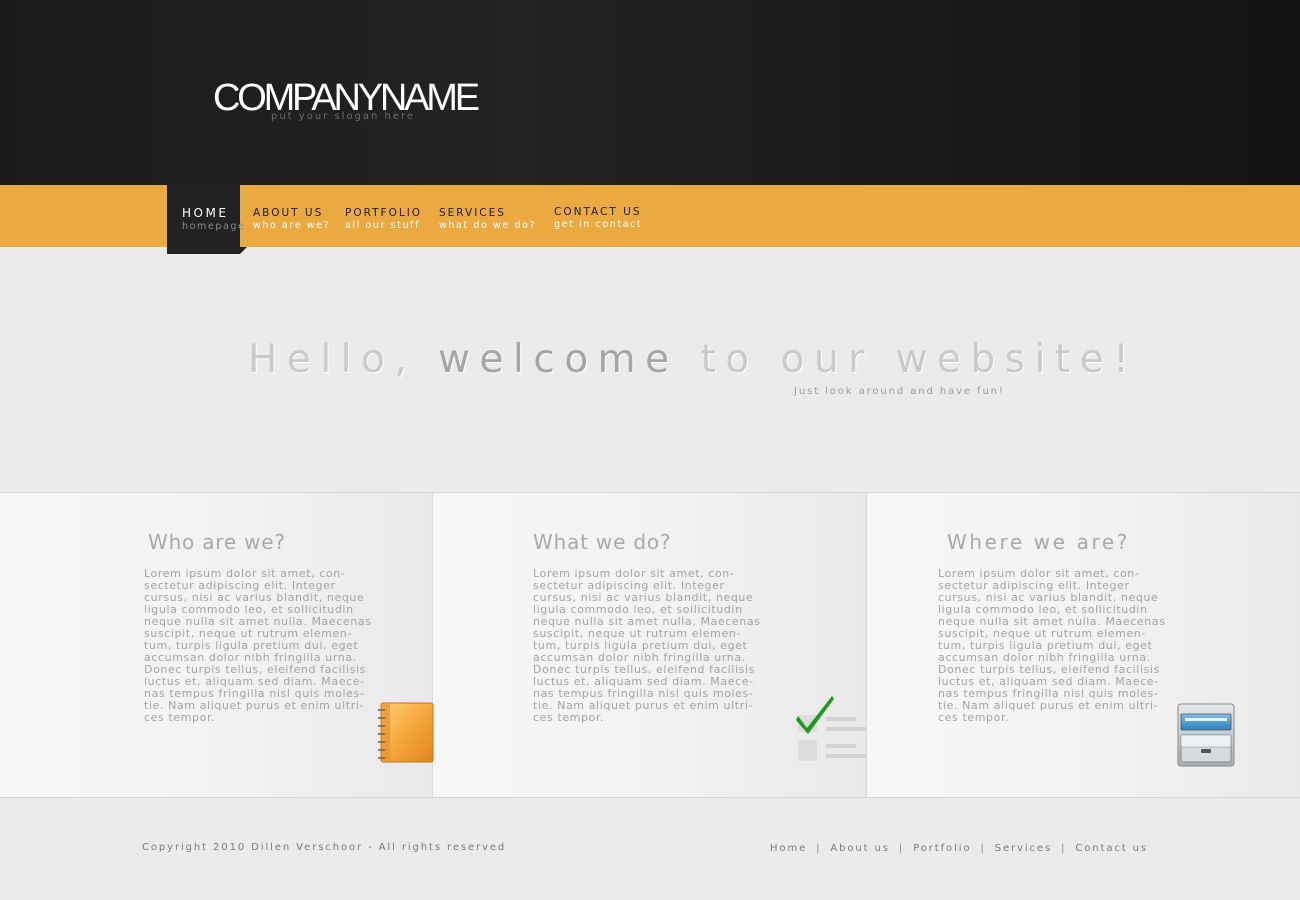 Image resolution: width=1300 pixels, height=900 pixels. Describe the element at coordinates (602, 542) in the screenshot. I see `feature-title: What we do?` at that location.